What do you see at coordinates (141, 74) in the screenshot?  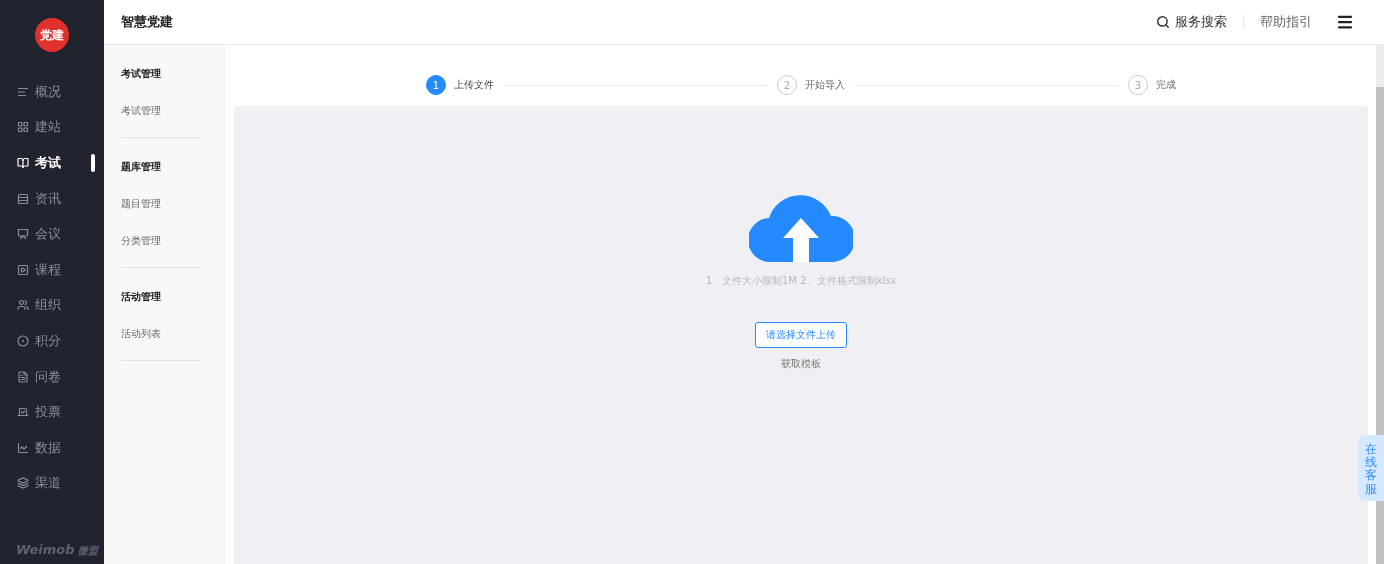 I see `submenu-heading: 考试管理` at bounding box center [141, 74].